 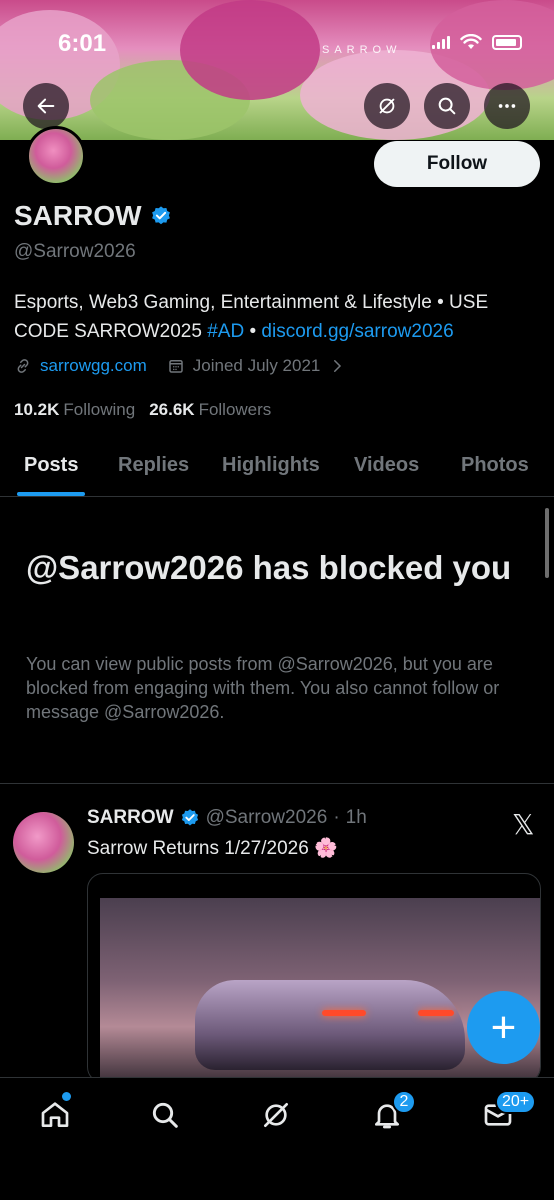 I want to click on profile-banner: SARROW, so click(x=277, y=70).